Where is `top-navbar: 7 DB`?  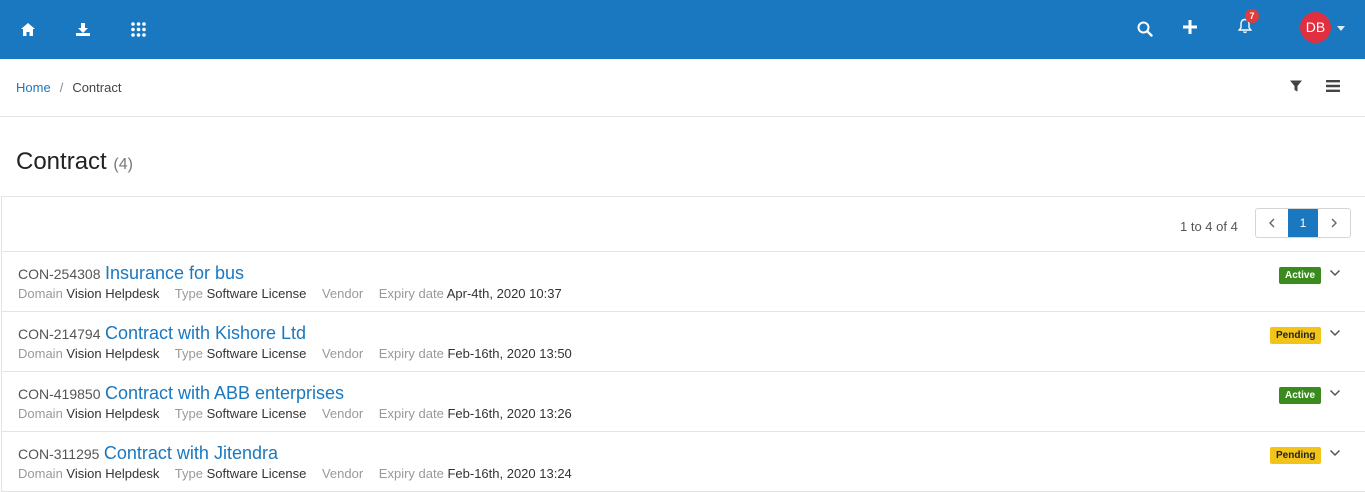
top-navbar: 7 DB is located at coordinates (682, 29).